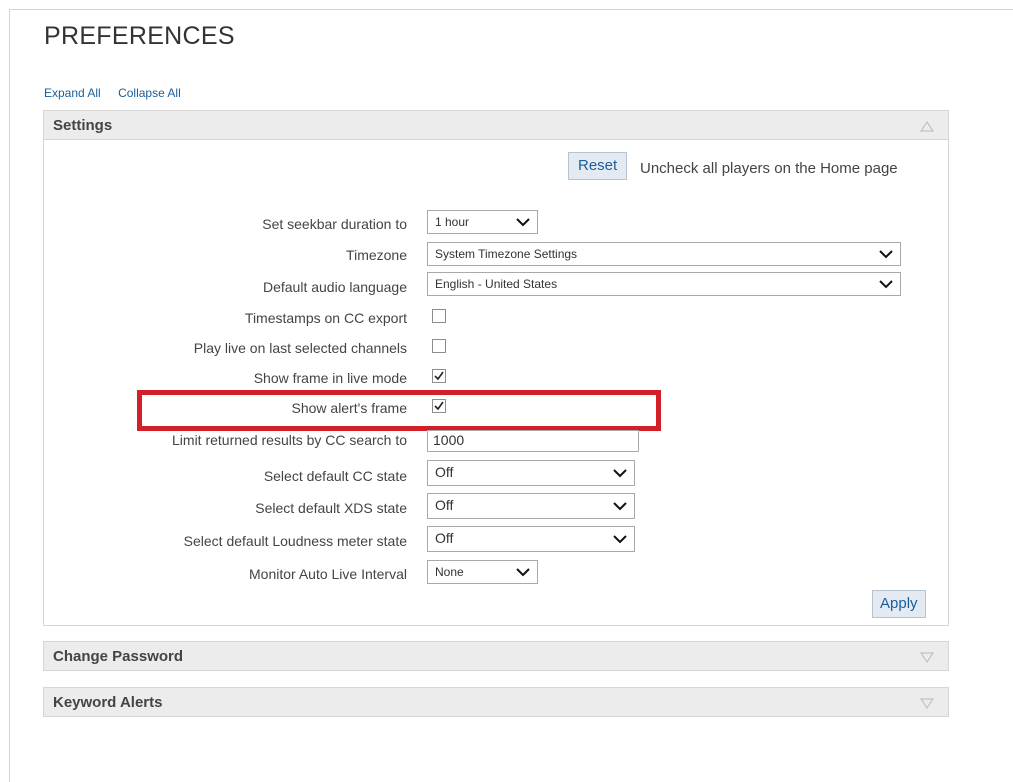 The image size is (1013, 782). I want to click on page-title: PREFERENCES, so click(139, 36).